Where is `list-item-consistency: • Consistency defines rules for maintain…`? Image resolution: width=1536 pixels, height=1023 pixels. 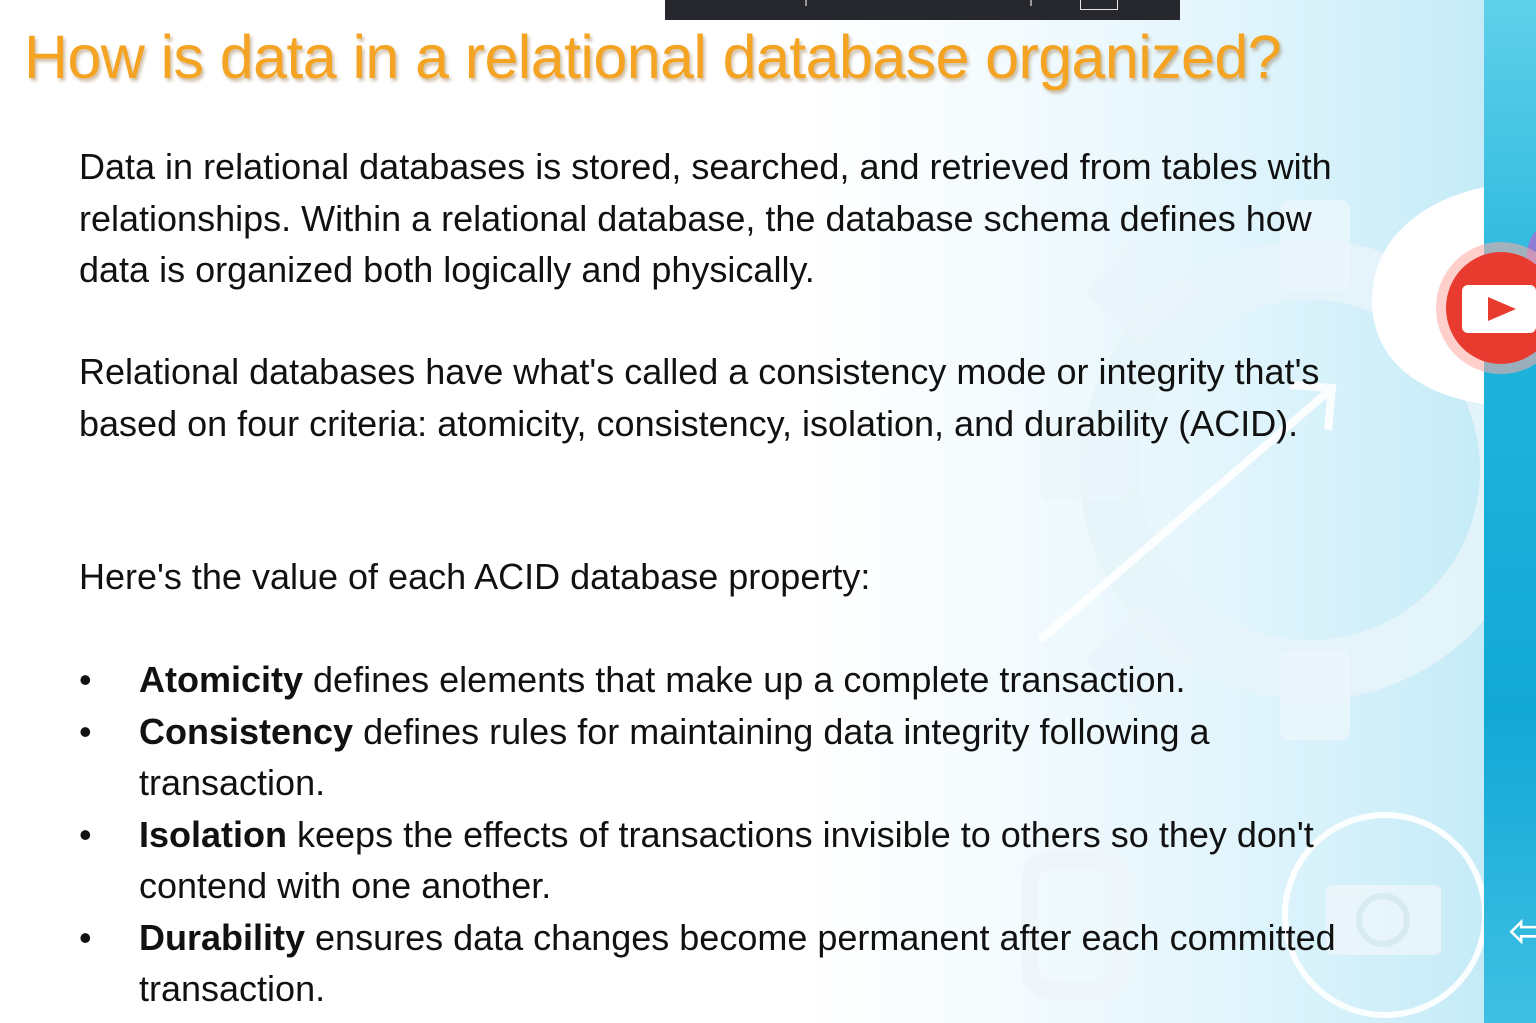 list-item-consistency: • Consistency defines rules for maintain… is located at coordinates (729, 757).